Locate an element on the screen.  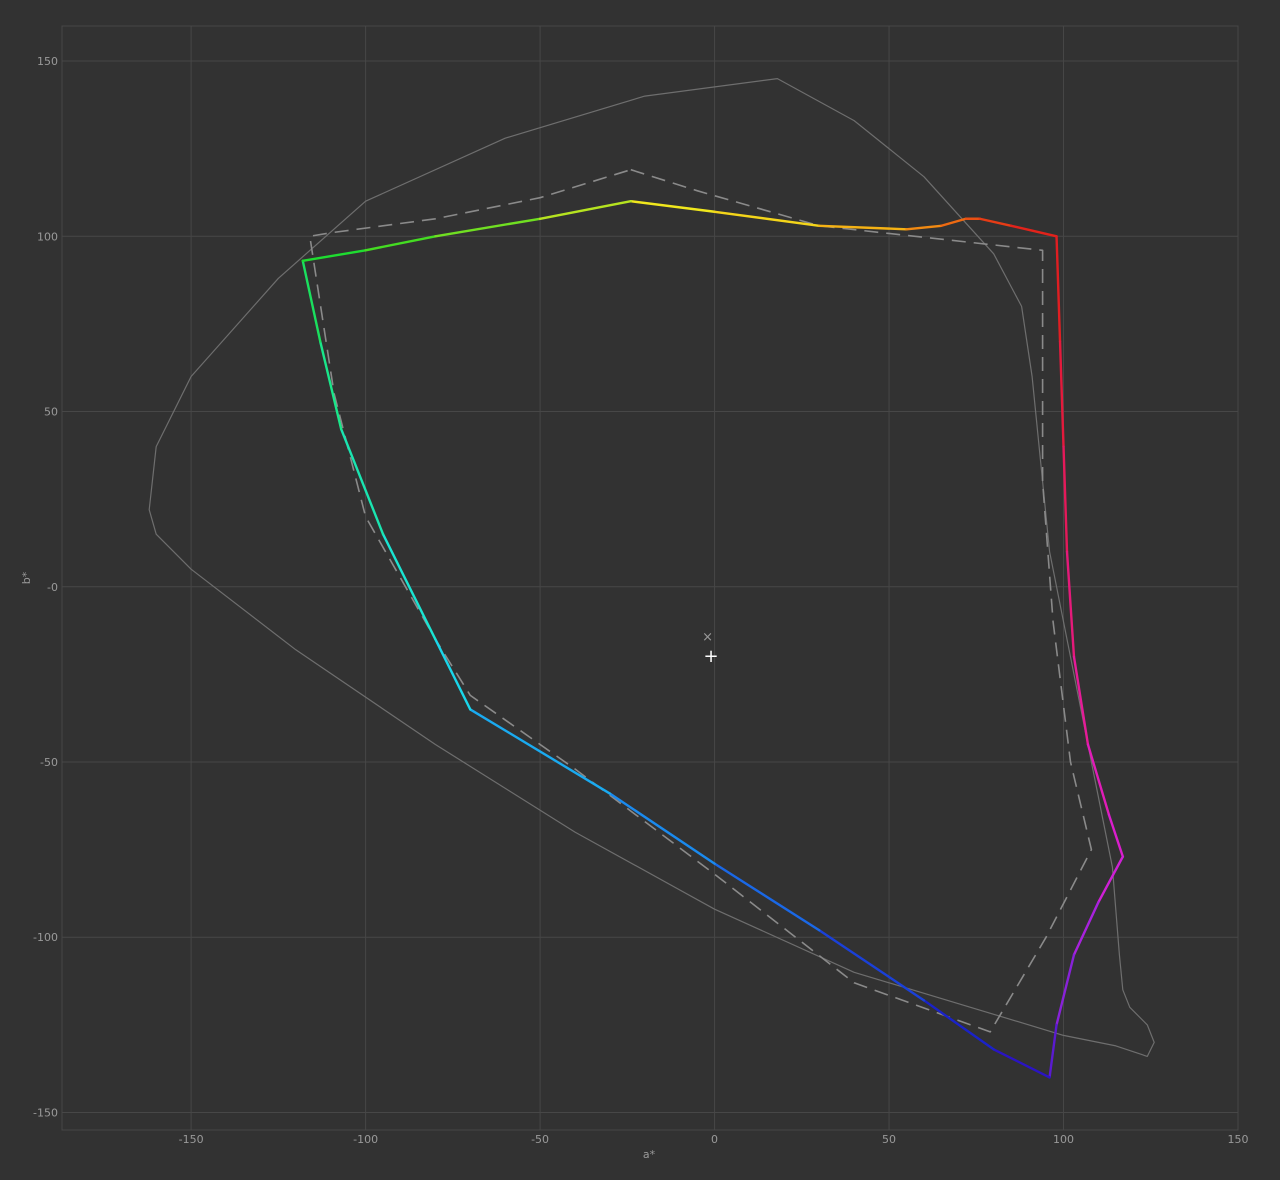
x-tick-label: 150 is located at coordinates (1238, 1139).